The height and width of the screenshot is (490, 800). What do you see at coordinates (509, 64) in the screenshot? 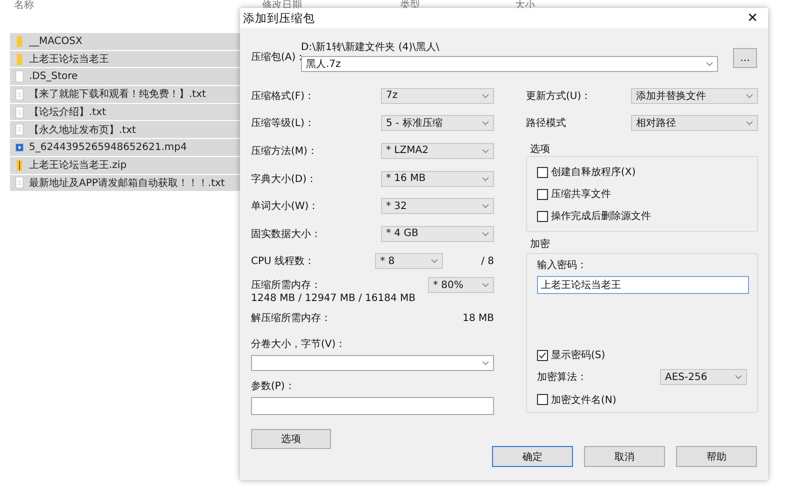
I see `archive-name-field: 黑人.7z` at bounding box center [509, 64].